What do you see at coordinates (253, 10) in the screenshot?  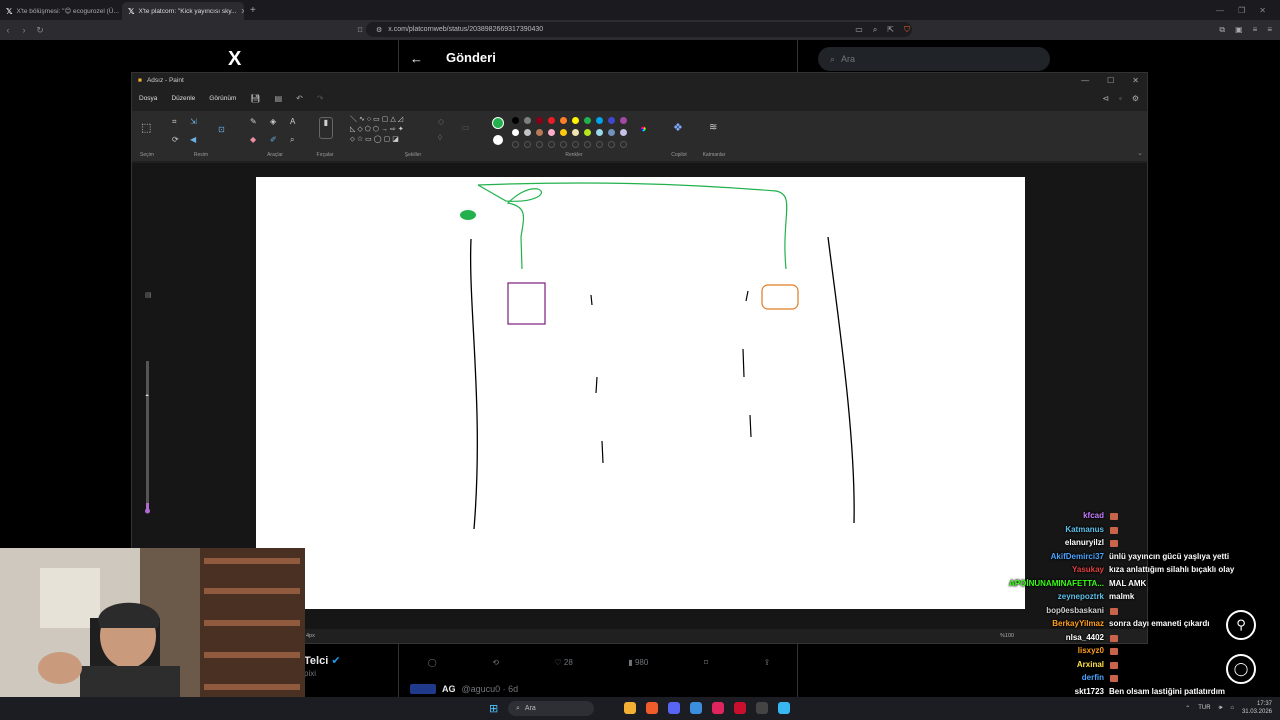 I see `new-tab-button: +` at bounding box center [253, 10].